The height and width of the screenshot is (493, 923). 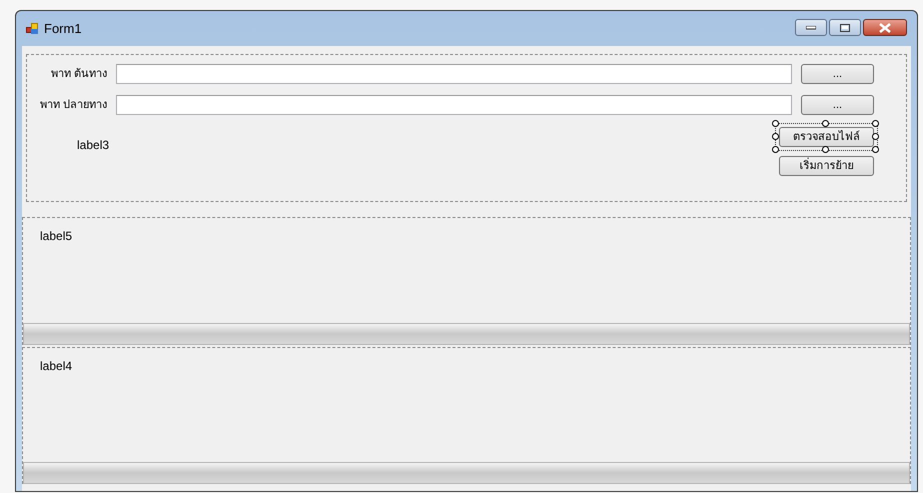 What do you see at coordinates (56, 236) in the screenshot?
I see `panel-label: label5` at bounding box center [56, 236].